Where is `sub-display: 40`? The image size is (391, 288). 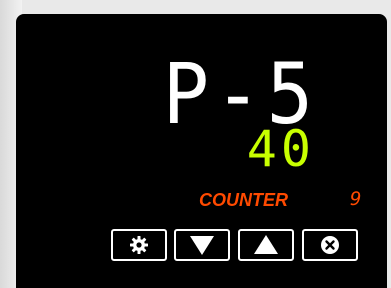 sub-display: 40 is located at coordinates (280, 149).